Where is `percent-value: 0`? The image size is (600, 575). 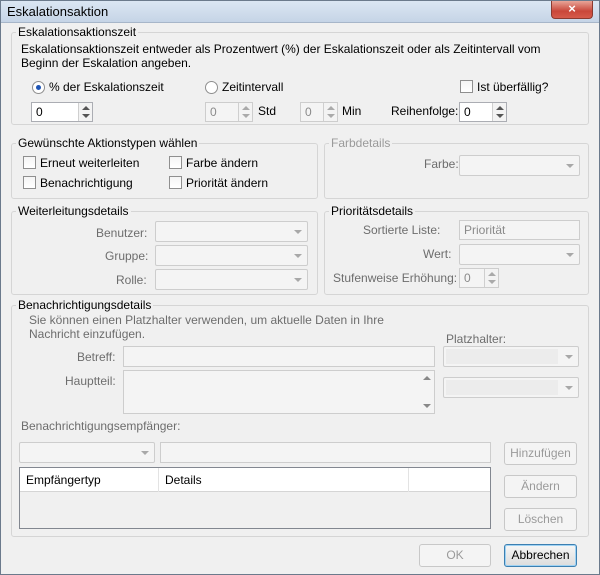
percent-value: 0 is located at coordinates (39, 112).